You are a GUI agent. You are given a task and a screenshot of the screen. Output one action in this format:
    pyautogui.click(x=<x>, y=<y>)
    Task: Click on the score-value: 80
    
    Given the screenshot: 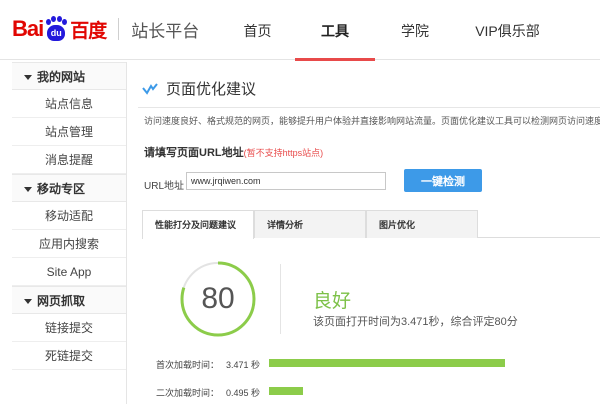 What is the action you would take?
    pyautogui.click(x=218, y=298)
    